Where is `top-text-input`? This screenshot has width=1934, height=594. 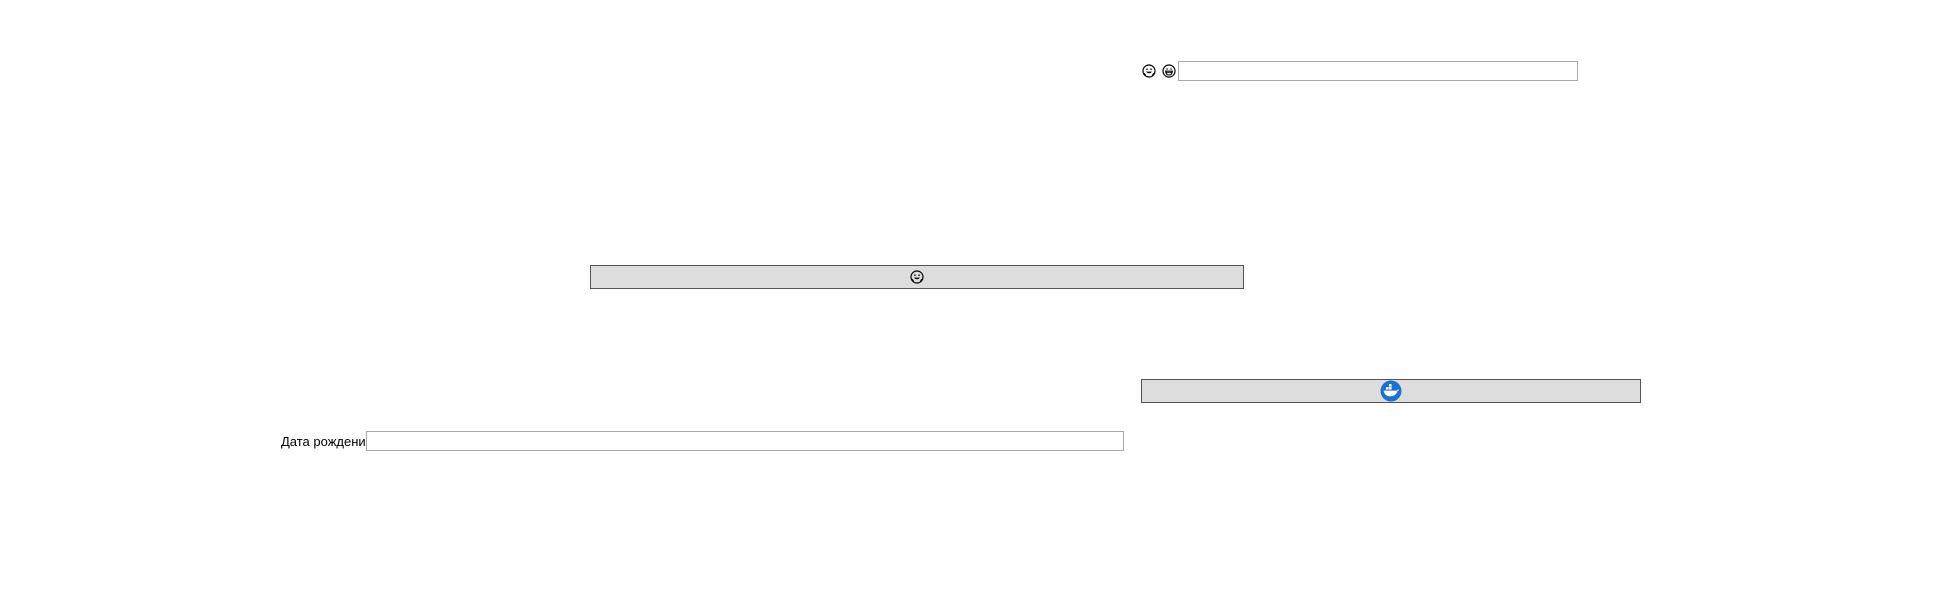 top-text-input is located at coordinates (1378, 71).